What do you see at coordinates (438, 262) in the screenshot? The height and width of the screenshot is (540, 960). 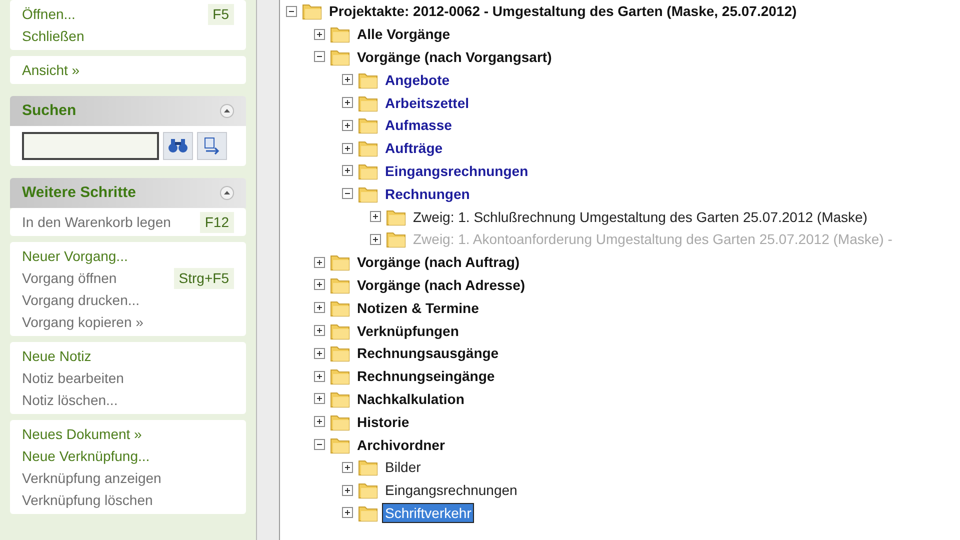 I see `tree-item: Vorgänge (nach Auftrag)` at bounding box center [438, 262].